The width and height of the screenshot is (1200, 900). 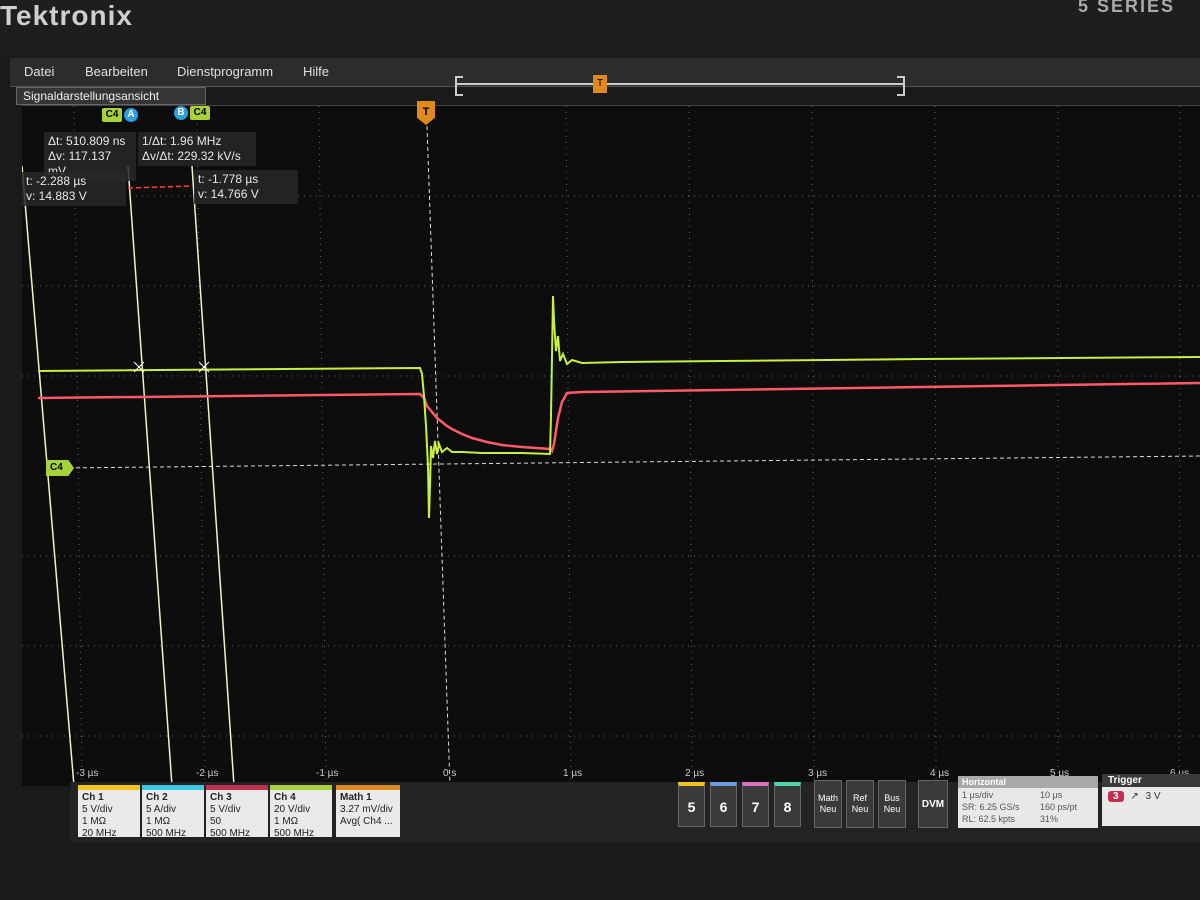 What do you see at coordinates (221, 797) in the screenshot?
I see `ch3-name: Ch 3` at bounding box center [221, 797].